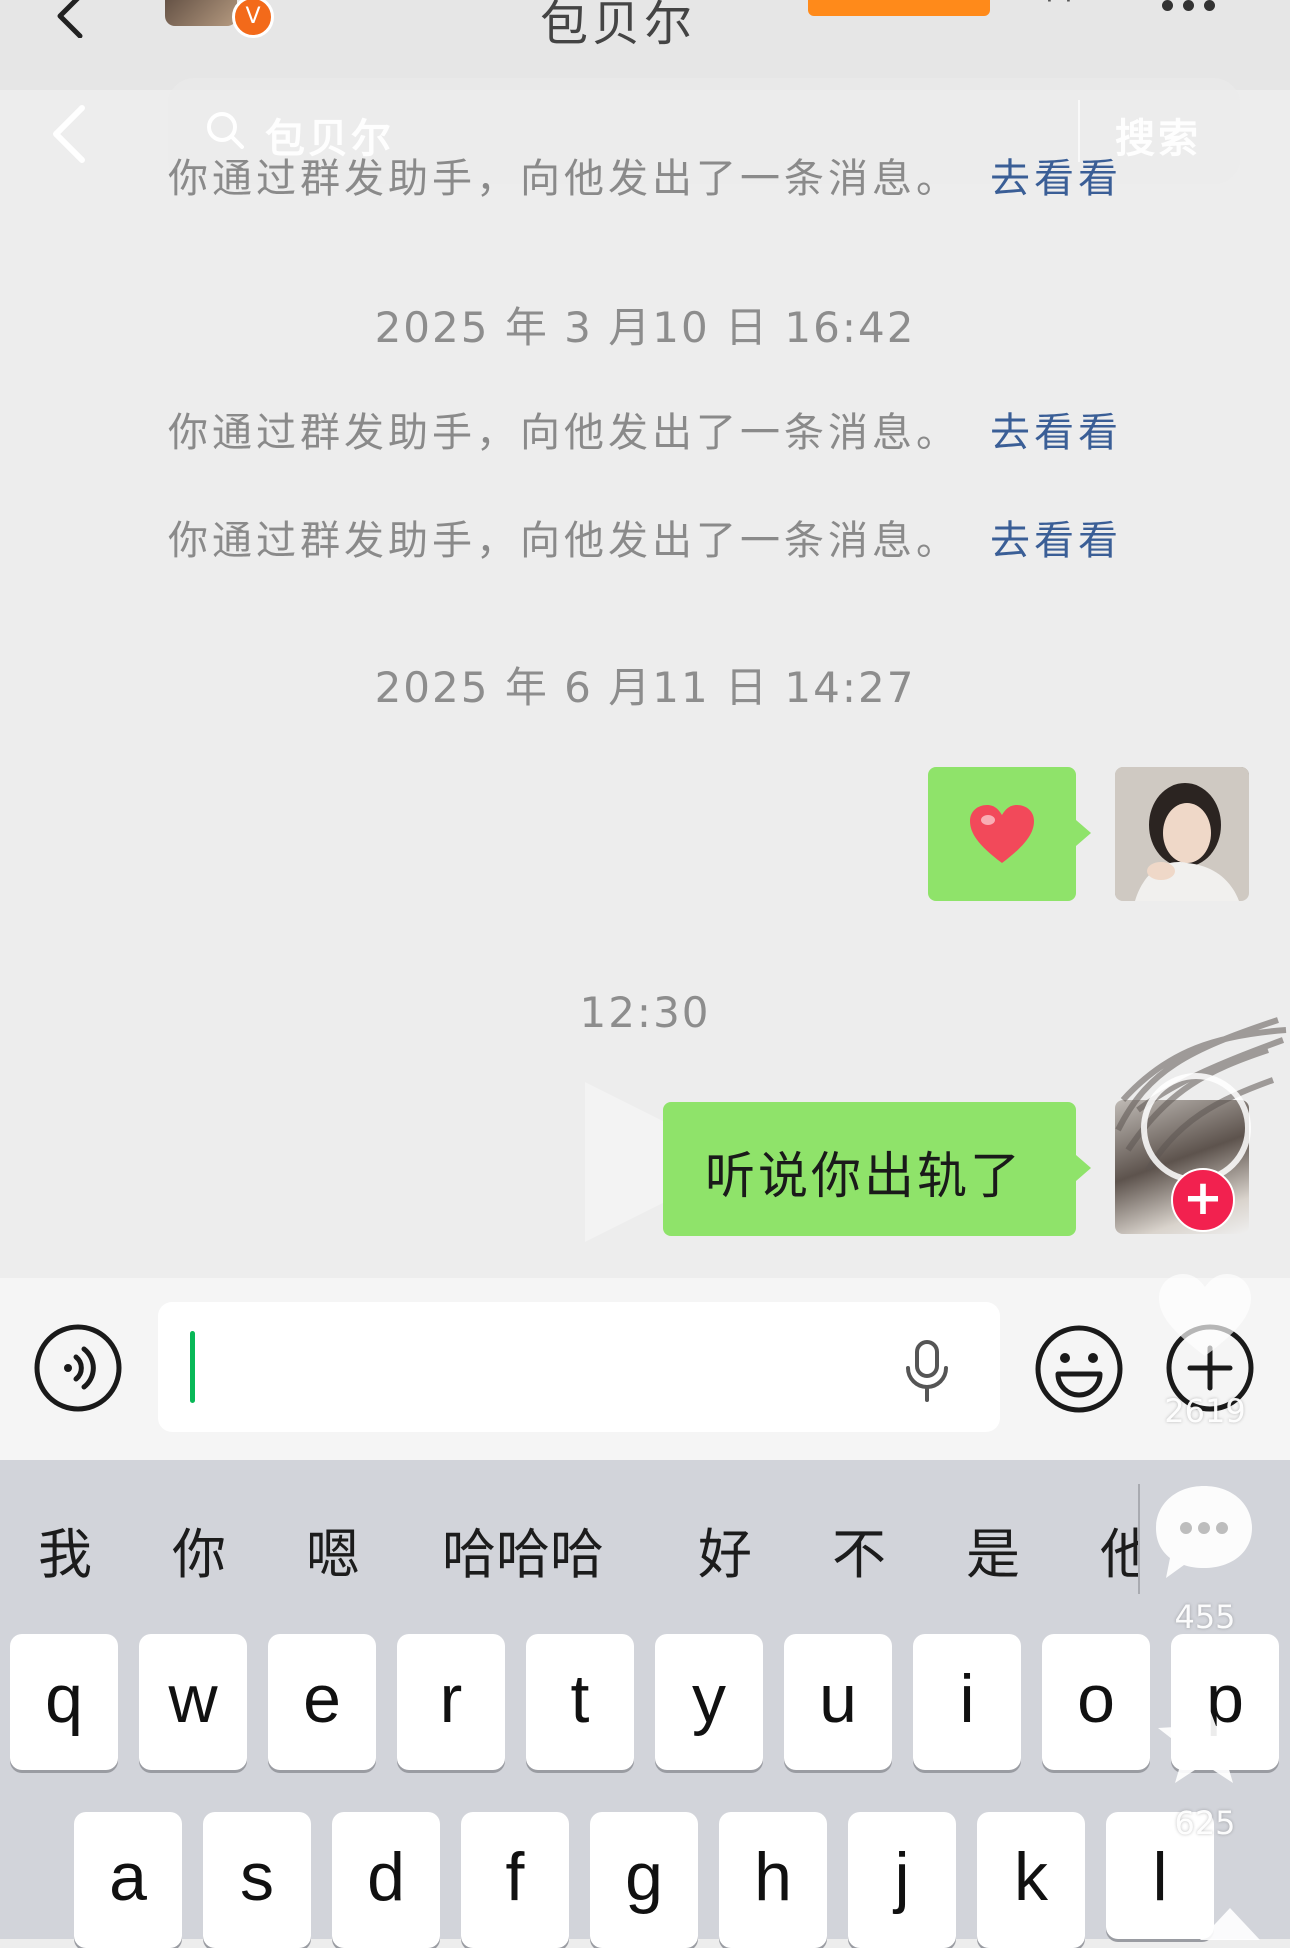 The image size is (1290, 1948). I want to click on message-text: 听说你出轨了, so click(864, 1176).